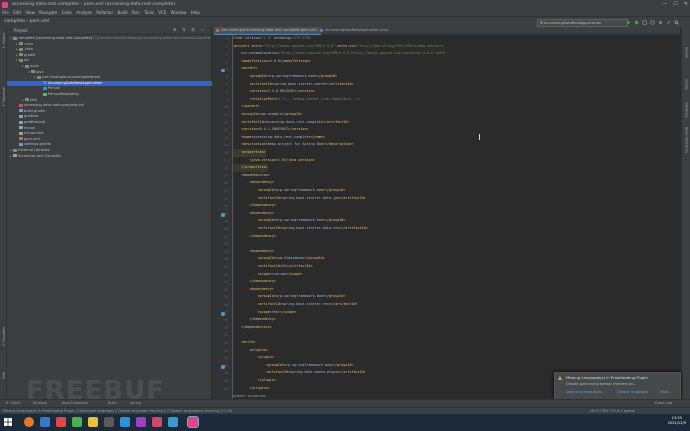 The height and width of the screenshot is (431, 690). I want to click on firefox-icon, so click(29, 422).